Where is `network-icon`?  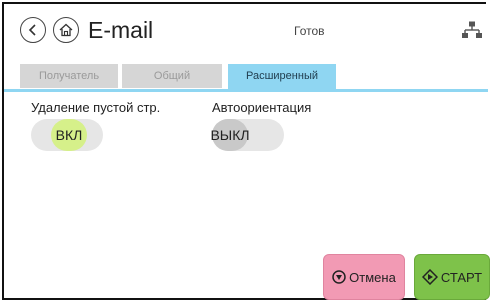
network-icon is located at coordinates (472, 29).